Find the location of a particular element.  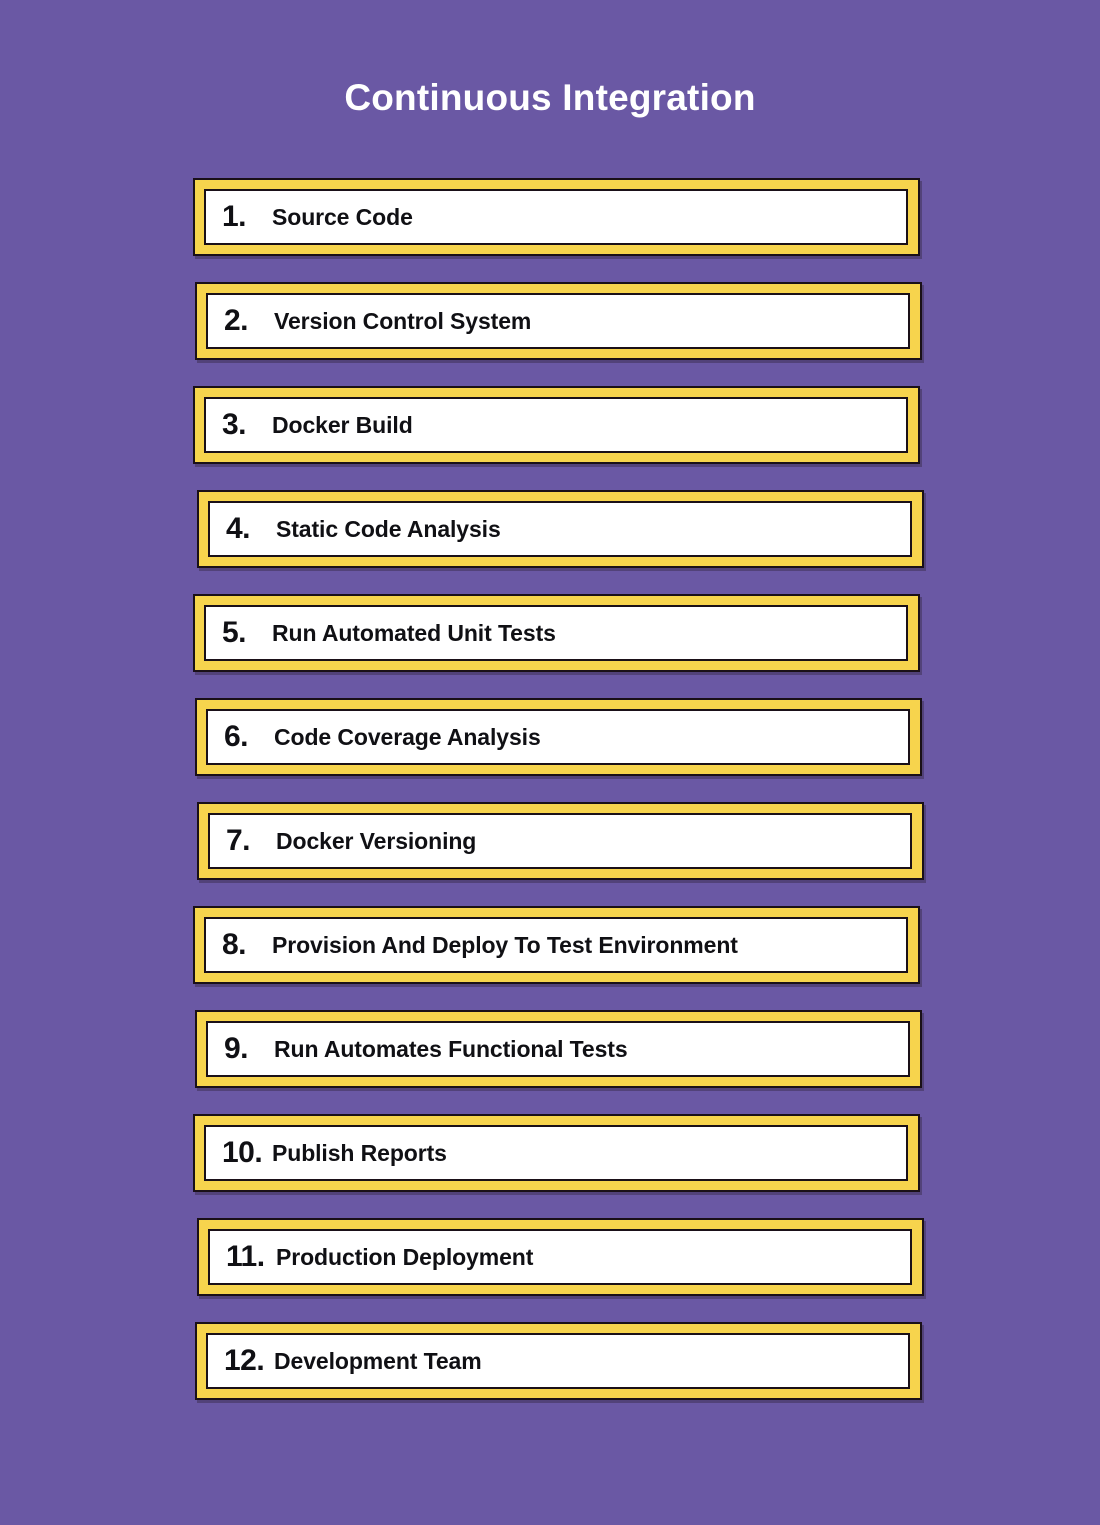

step-number: 2. is located at coordinates (236, 320).